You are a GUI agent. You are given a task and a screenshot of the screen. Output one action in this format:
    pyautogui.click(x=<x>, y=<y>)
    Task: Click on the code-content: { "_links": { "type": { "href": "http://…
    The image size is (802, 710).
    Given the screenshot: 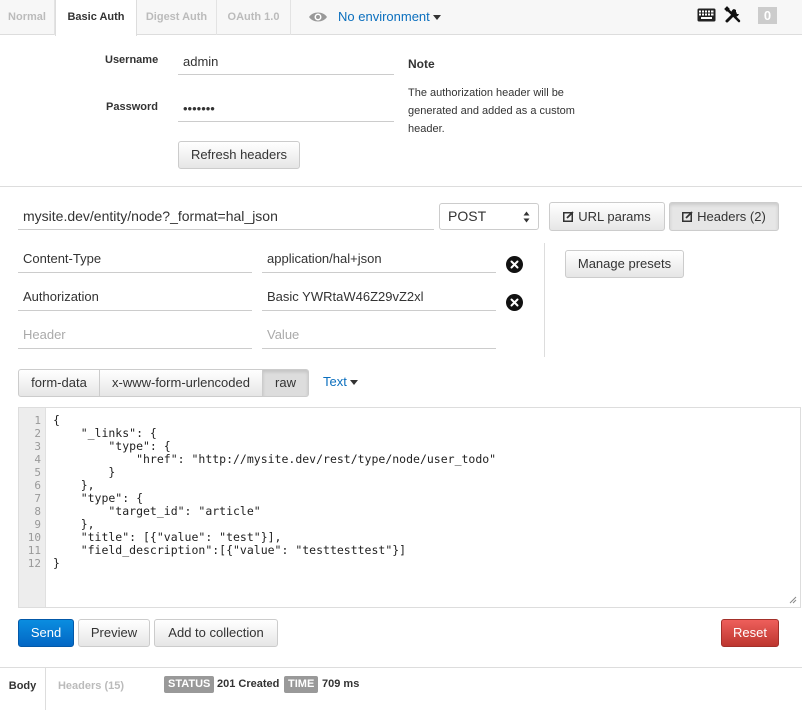 What is the action you would take?
    pyautogui.click(x=274, y=492)
    